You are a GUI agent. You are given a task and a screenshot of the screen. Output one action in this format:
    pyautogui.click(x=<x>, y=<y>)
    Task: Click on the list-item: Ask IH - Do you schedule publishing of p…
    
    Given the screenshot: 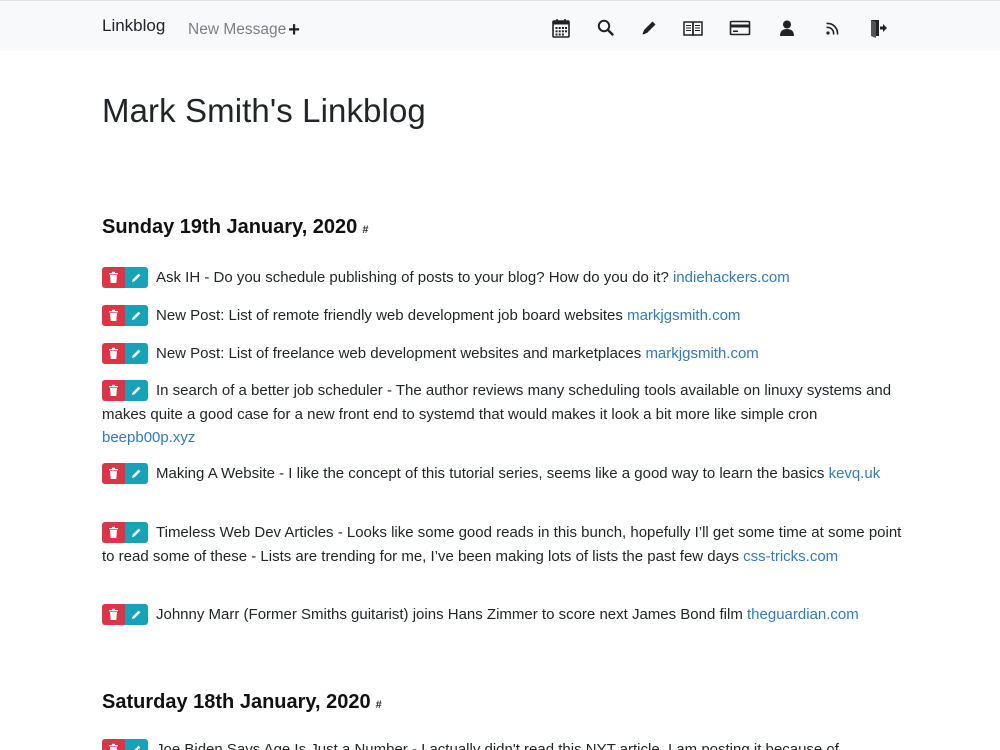 What is the action you would take?
    pyautogui.click(x=502, y=278)
    